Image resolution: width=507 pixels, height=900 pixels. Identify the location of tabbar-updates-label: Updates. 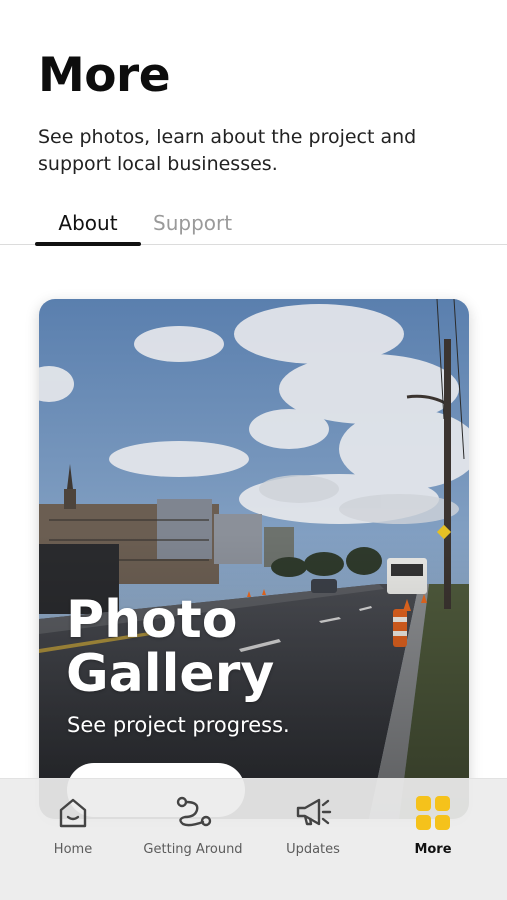
(313, 849).